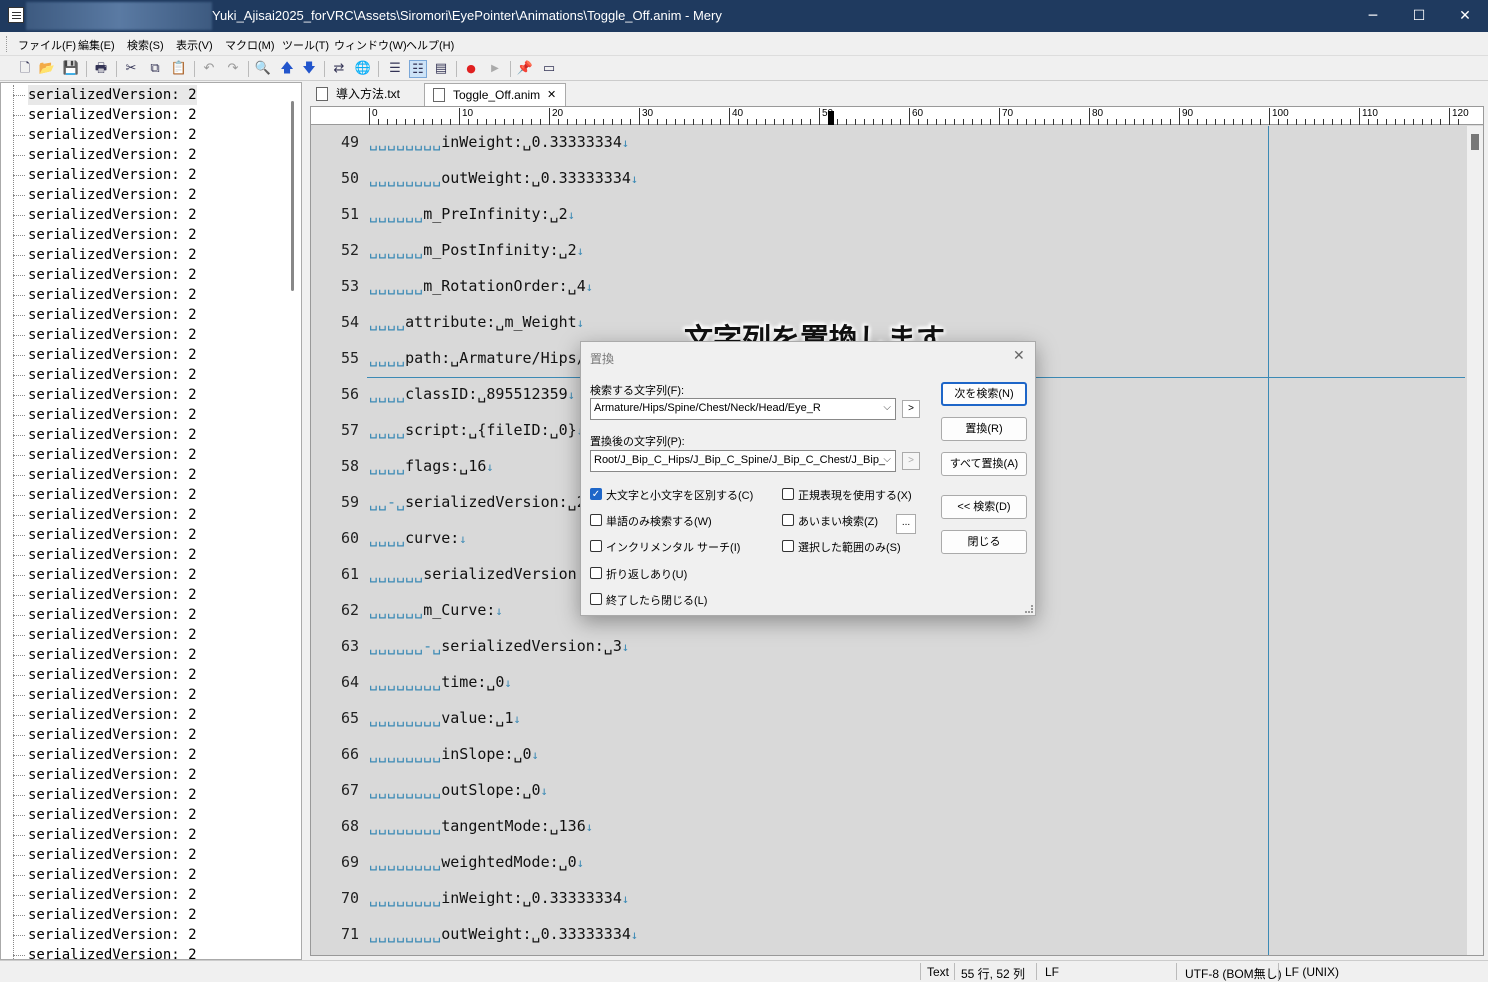  I want to click on menu-macro: マクロ(M), so click(250, 45).